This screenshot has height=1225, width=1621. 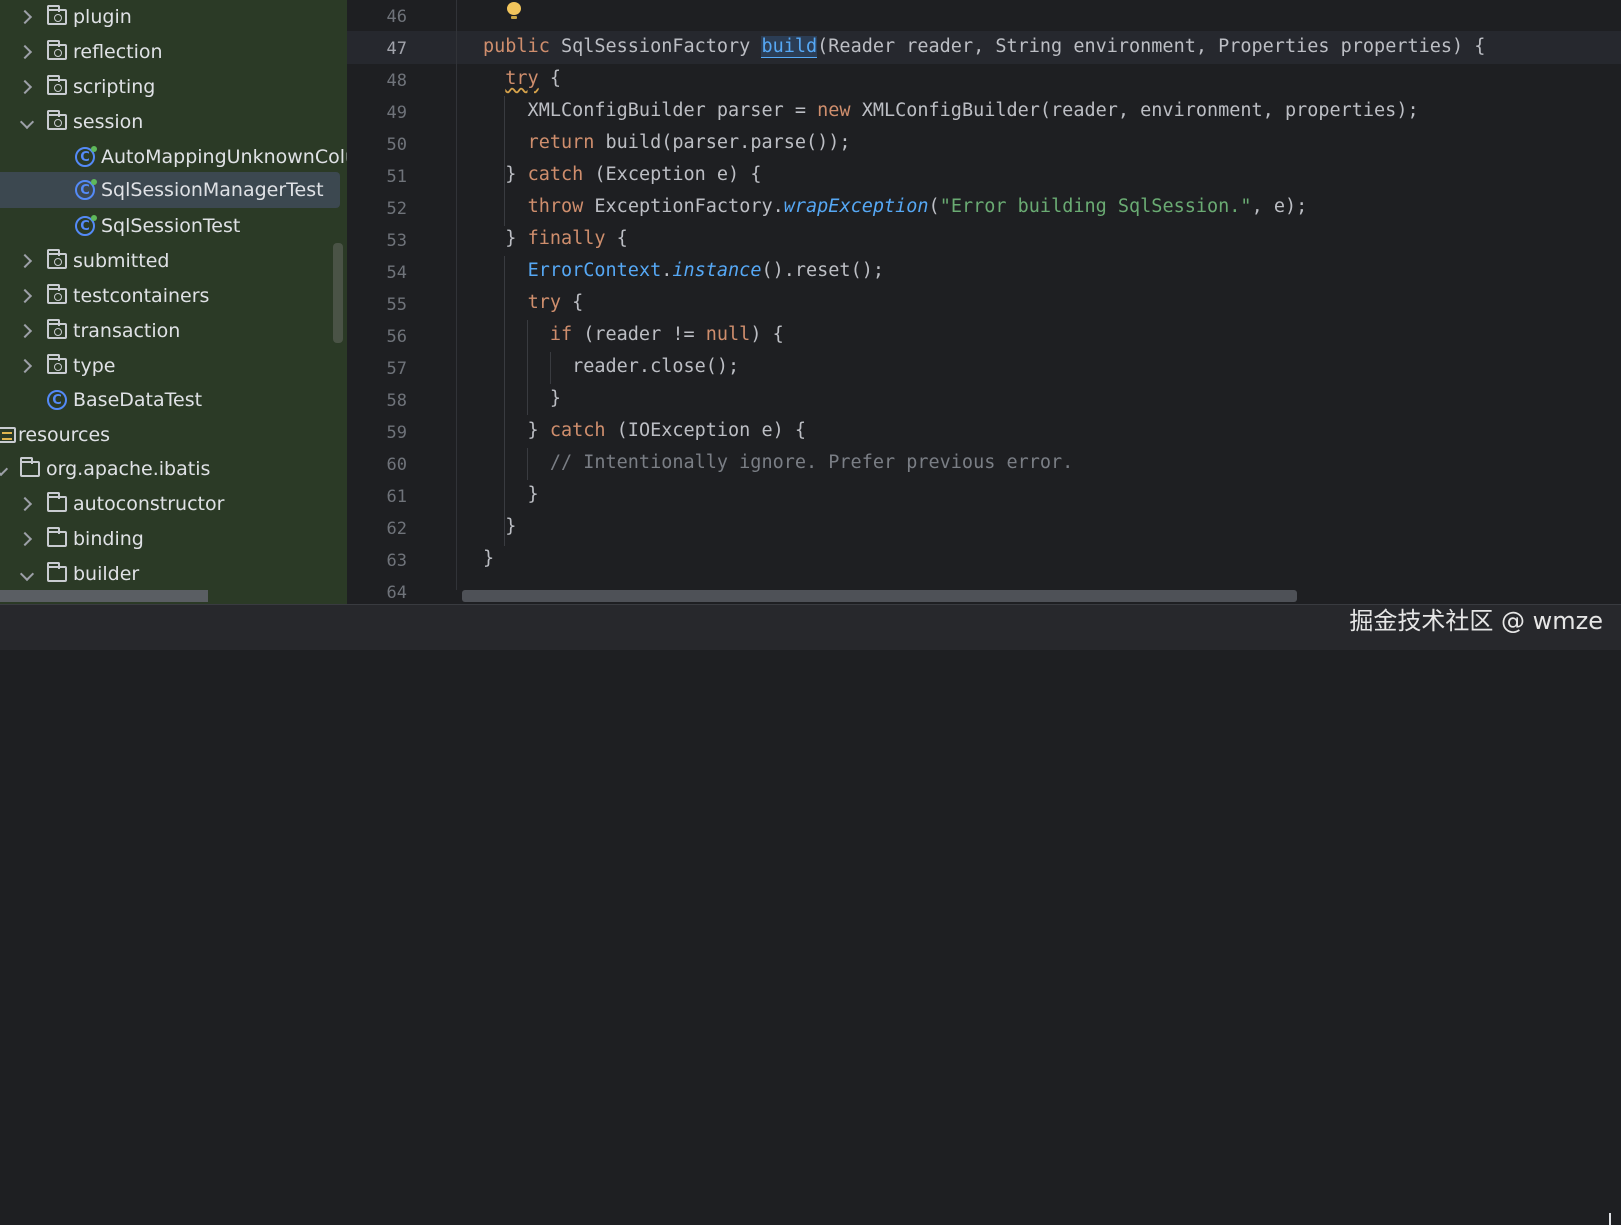 I want to click on tree-item-submitted: submitted, so click(x=178, y=261).